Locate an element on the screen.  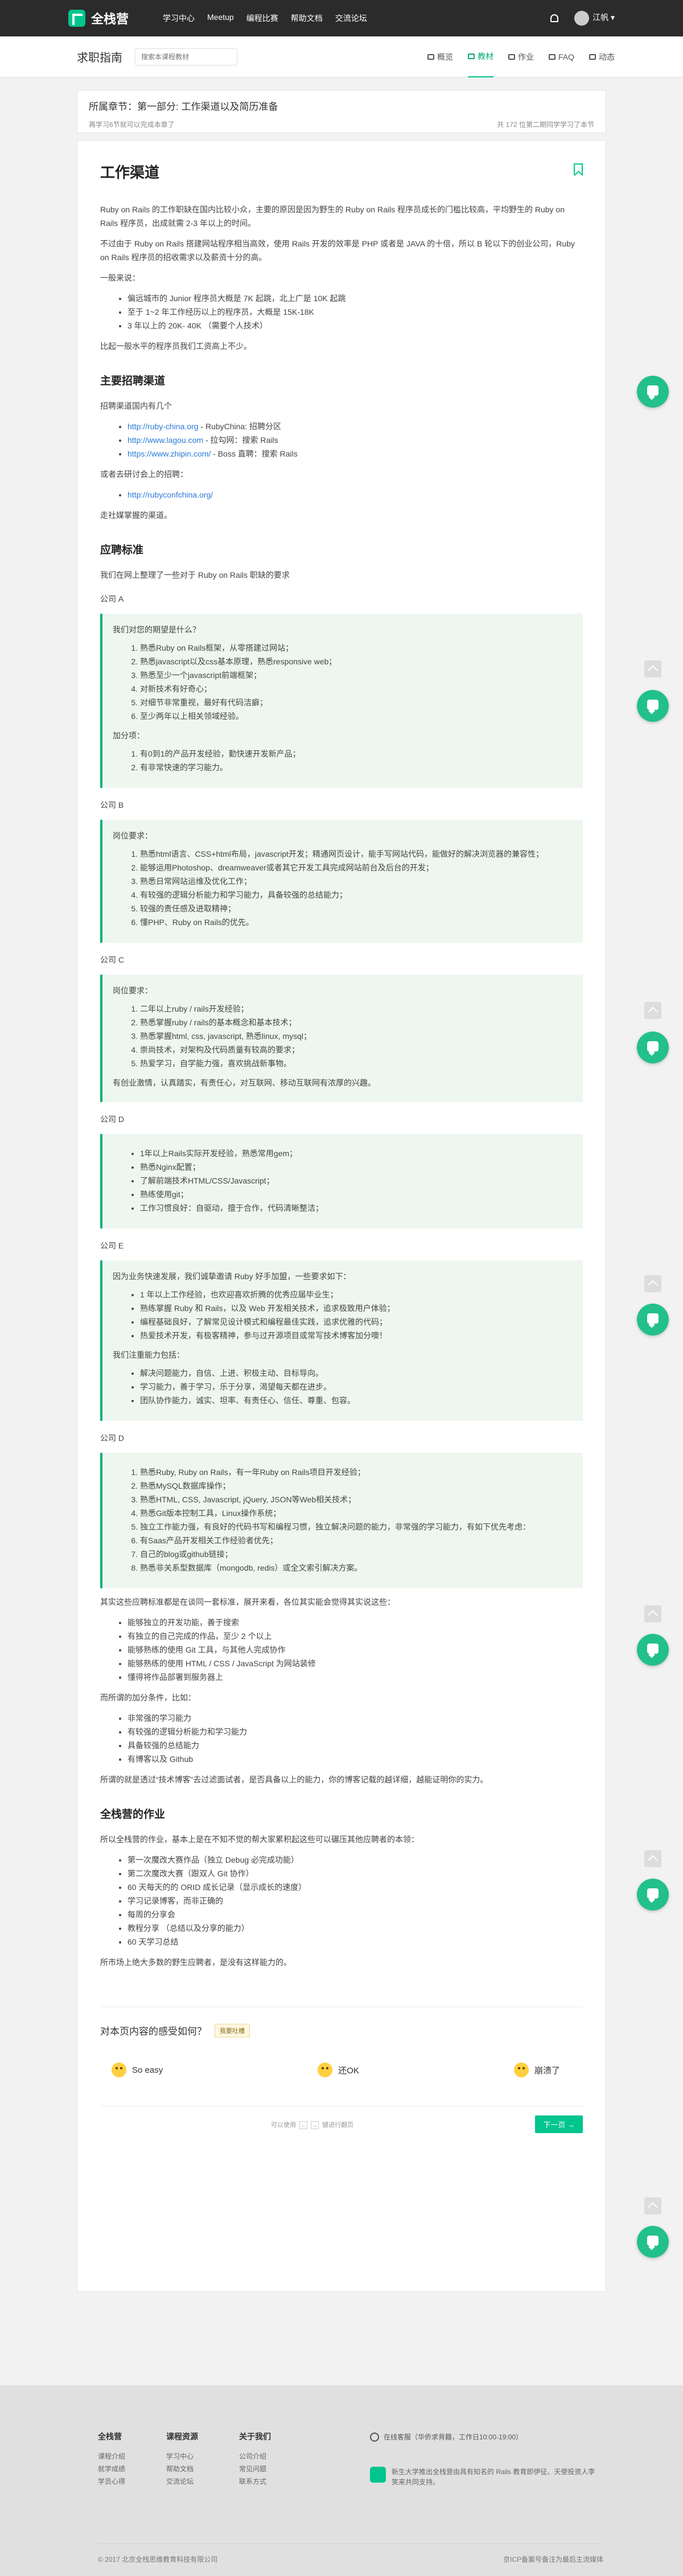
user-menu: 江帆 ▾ is located at coordinates (594, 18).